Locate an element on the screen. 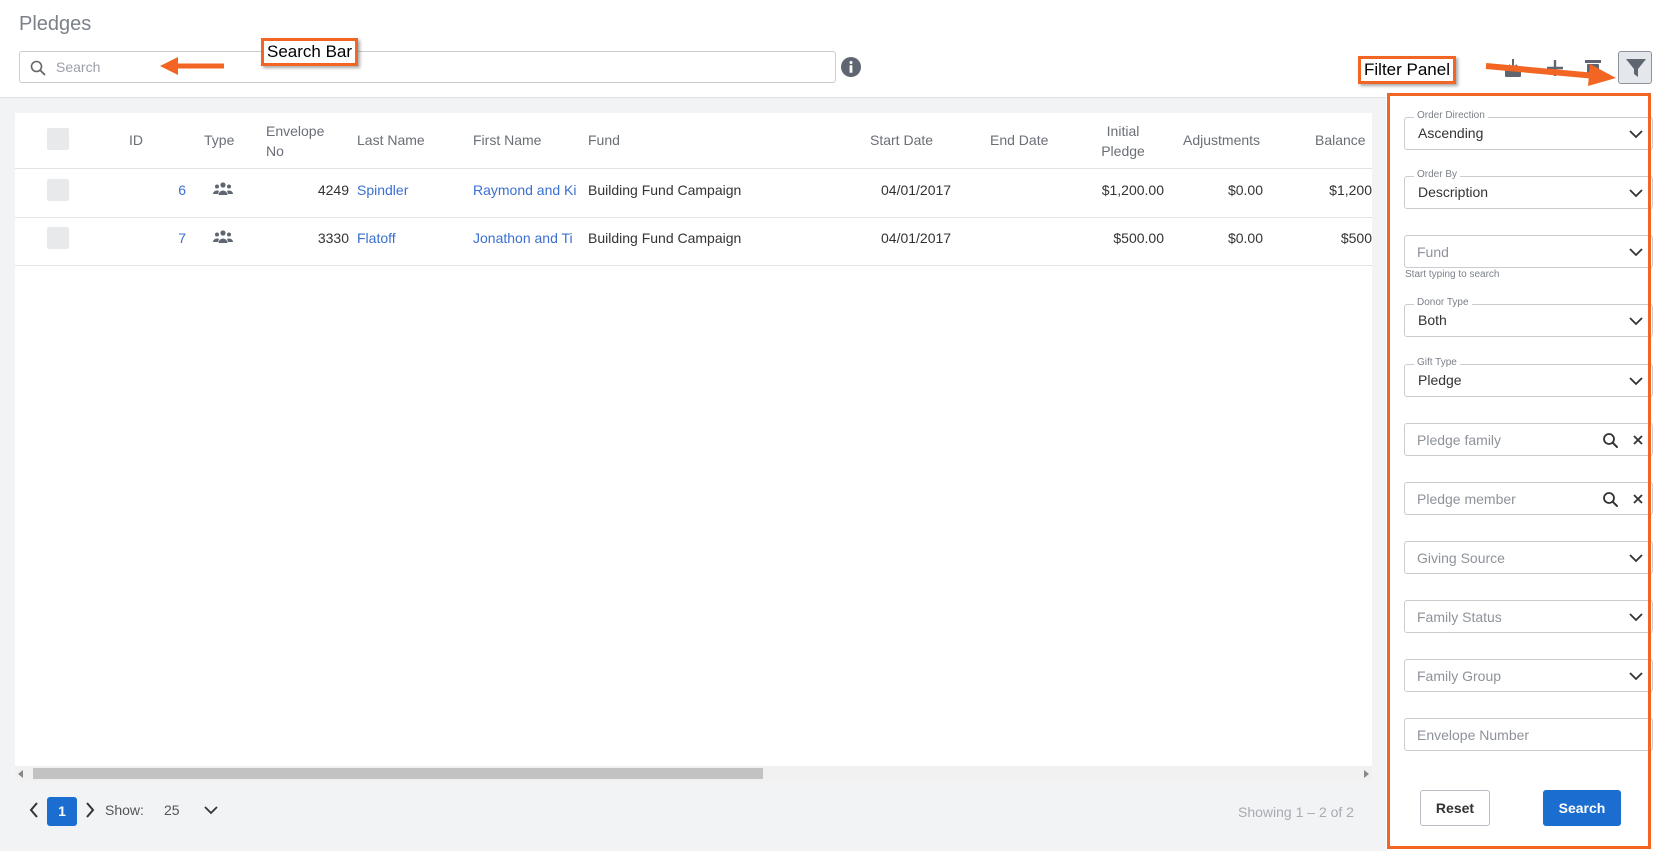  filter-panel-callout: Filter Panel is located at coordinates (1407, 70).